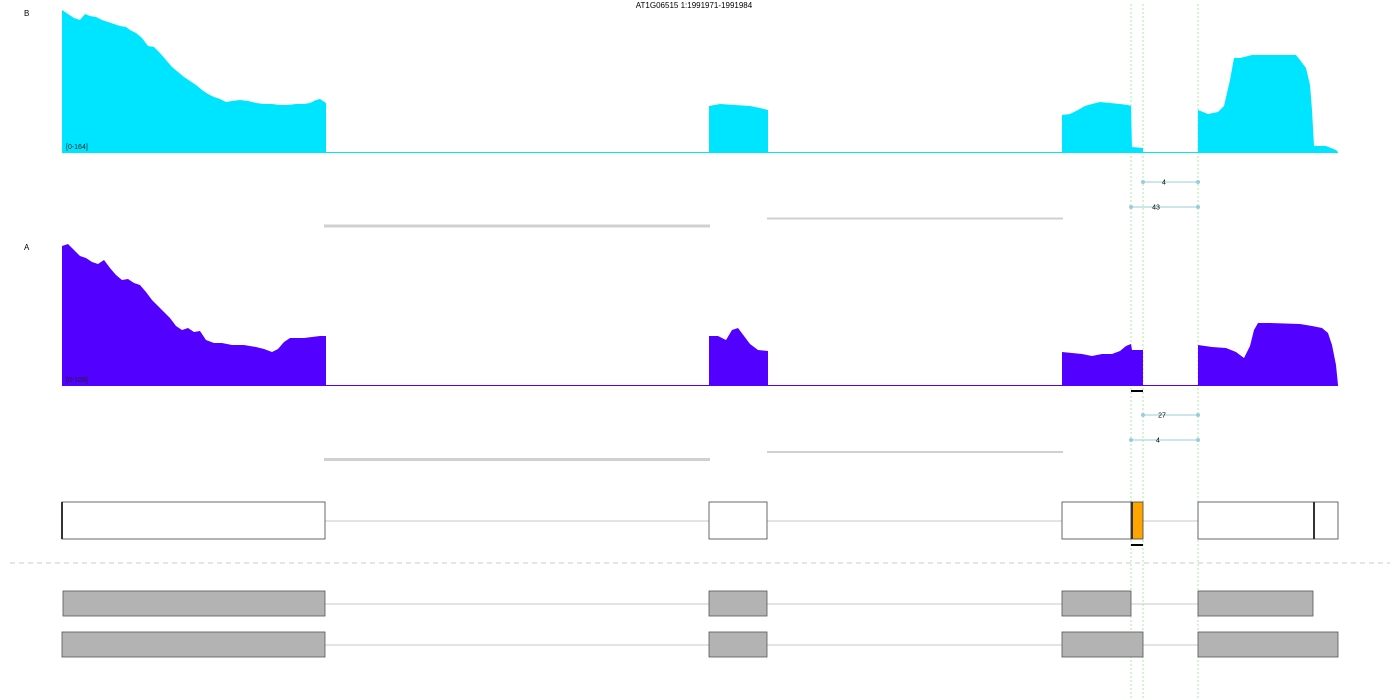 The width and height of the screenshot is (1400, 700). Describe the element at coordinates (738, 128) in the screenshot. I see `coverage-area-b-exon2` at that location.